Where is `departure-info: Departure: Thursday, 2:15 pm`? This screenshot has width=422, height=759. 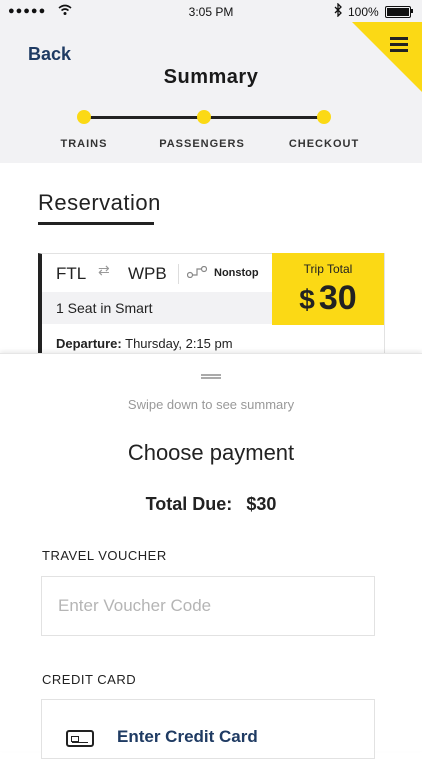
departure-info: Departure: Thursday, 2:15 pm is located at coordinates (144, 343).